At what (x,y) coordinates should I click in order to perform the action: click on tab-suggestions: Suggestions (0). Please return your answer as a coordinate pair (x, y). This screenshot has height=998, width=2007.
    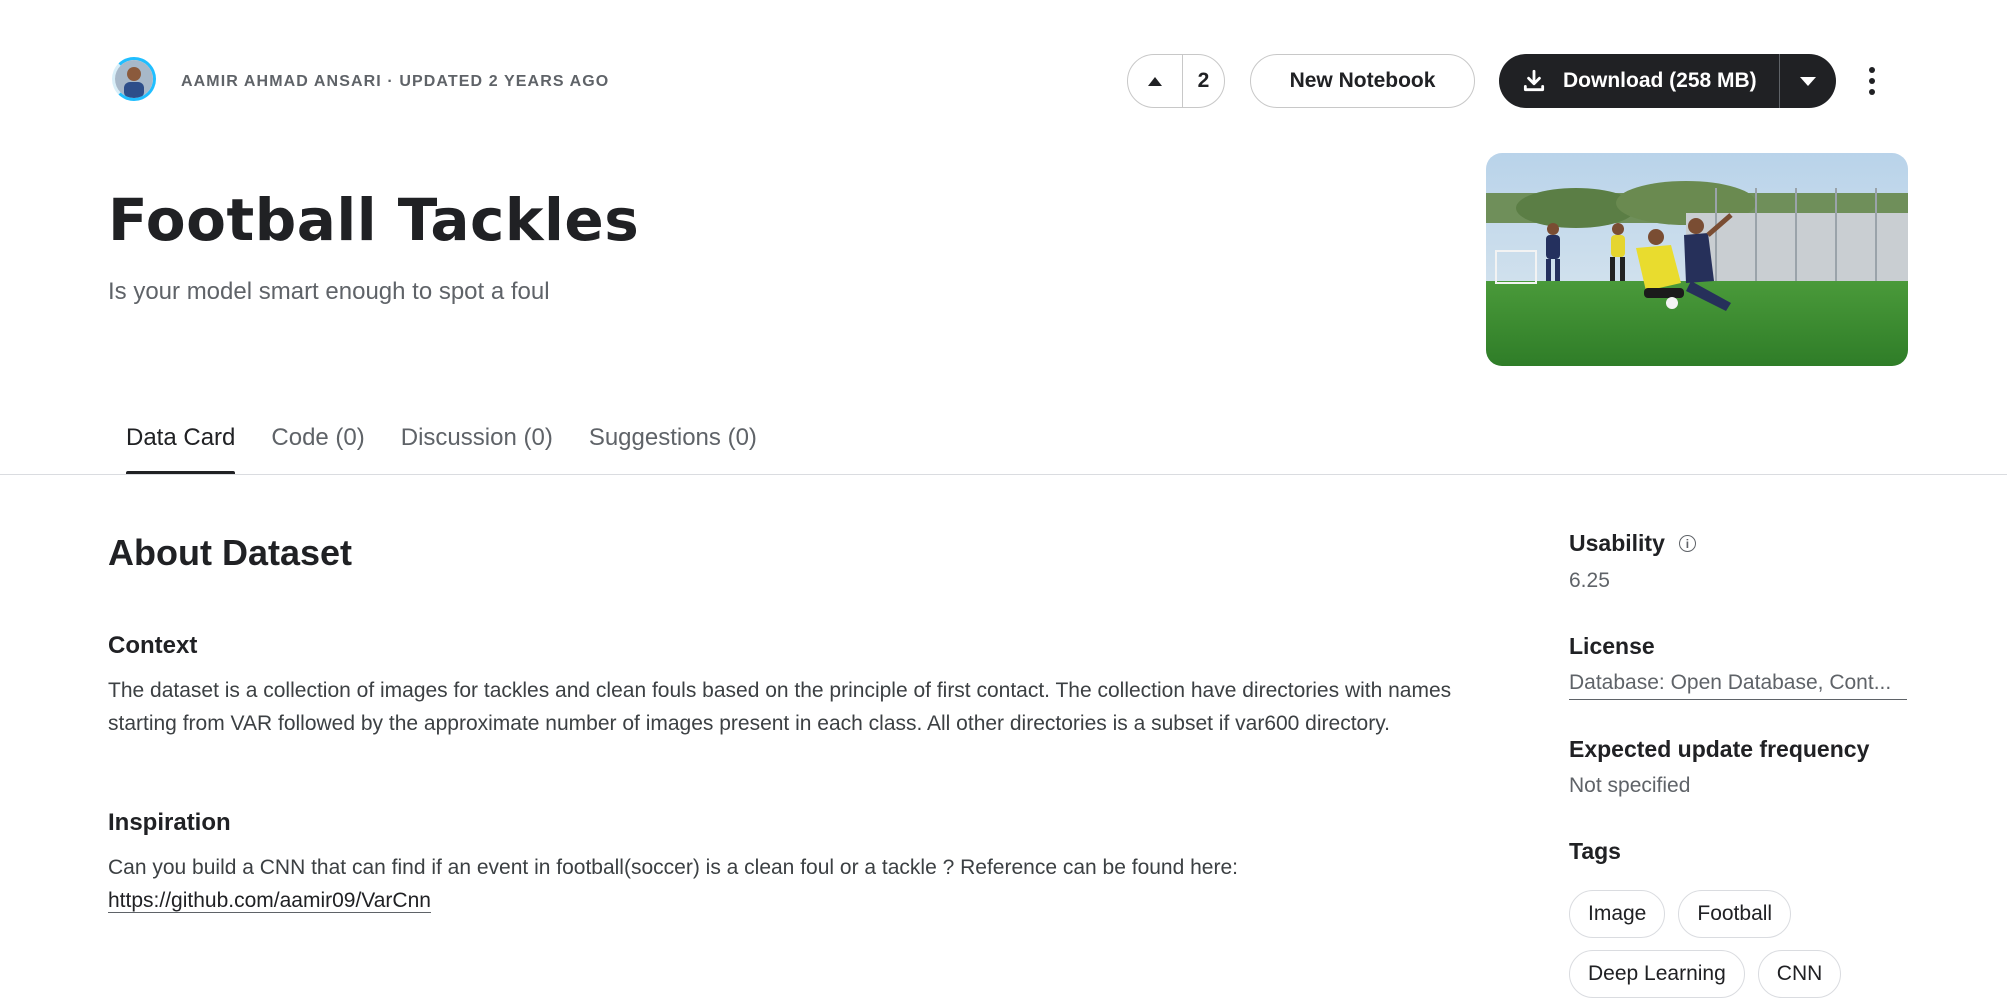
    Looking at the image, I should click on (673, 447).